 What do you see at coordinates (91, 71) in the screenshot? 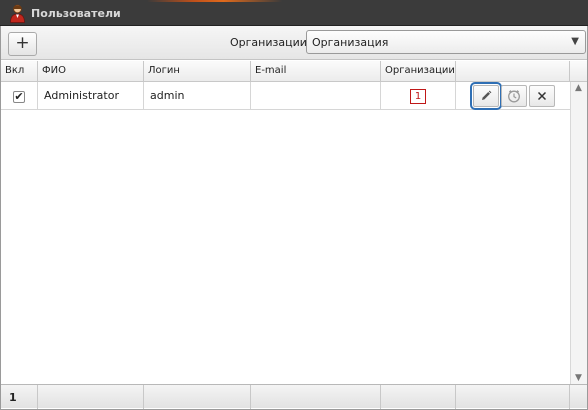
I see `column-header-full-name: ФИО` at bounding box center [91, 71].